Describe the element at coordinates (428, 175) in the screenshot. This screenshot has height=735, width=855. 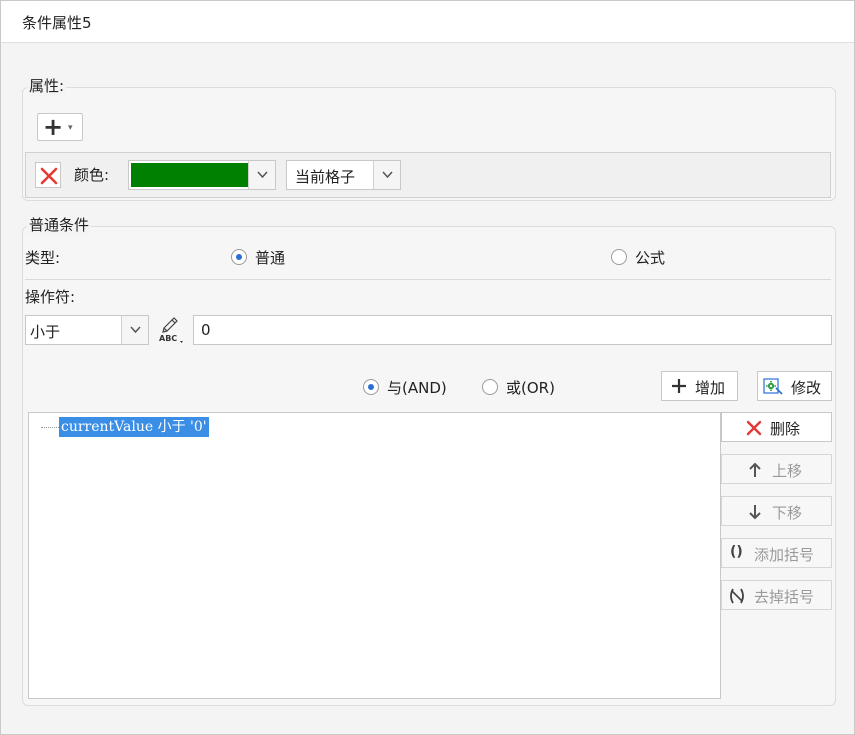
I see `color-property-row: 颜色: 当前格子` at that location.